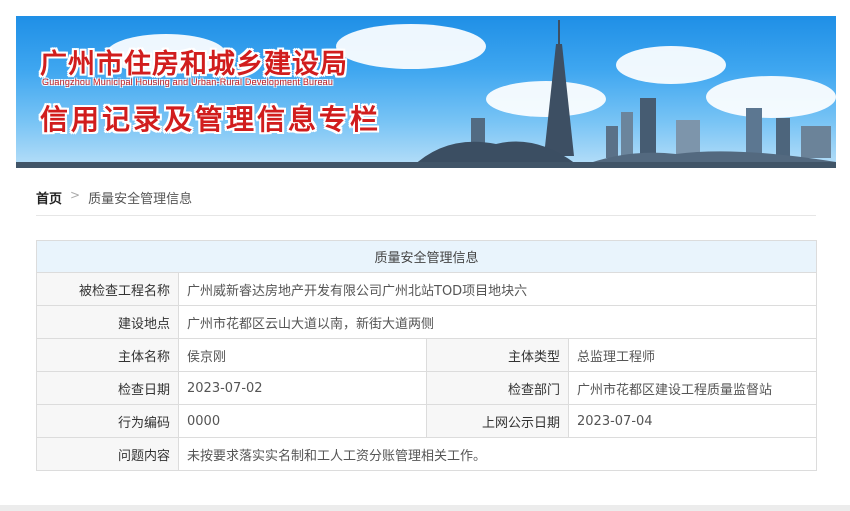 This screenshot has height=511, width=850. I want to click on banner-title: 广州市住房和城乡建设局, so click(194, 64).